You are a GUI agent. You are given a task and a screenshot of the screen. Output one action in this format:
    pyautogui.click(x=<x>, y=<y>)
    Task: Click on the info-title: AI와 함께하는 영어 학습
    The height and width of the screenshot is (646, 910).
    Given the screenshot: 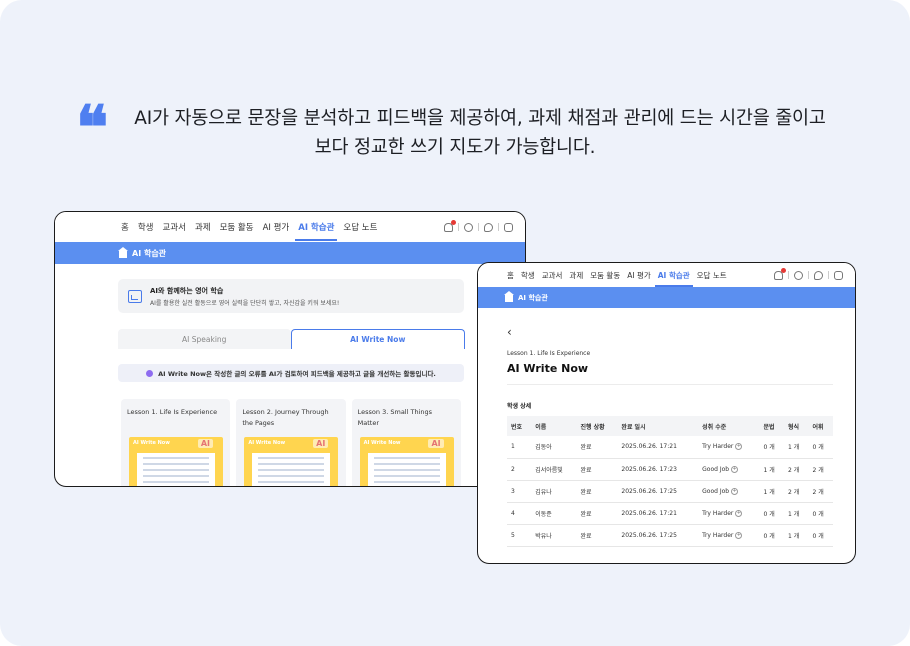 What is the action you would take?
    pyautogui.click(x=187, y=290)
    